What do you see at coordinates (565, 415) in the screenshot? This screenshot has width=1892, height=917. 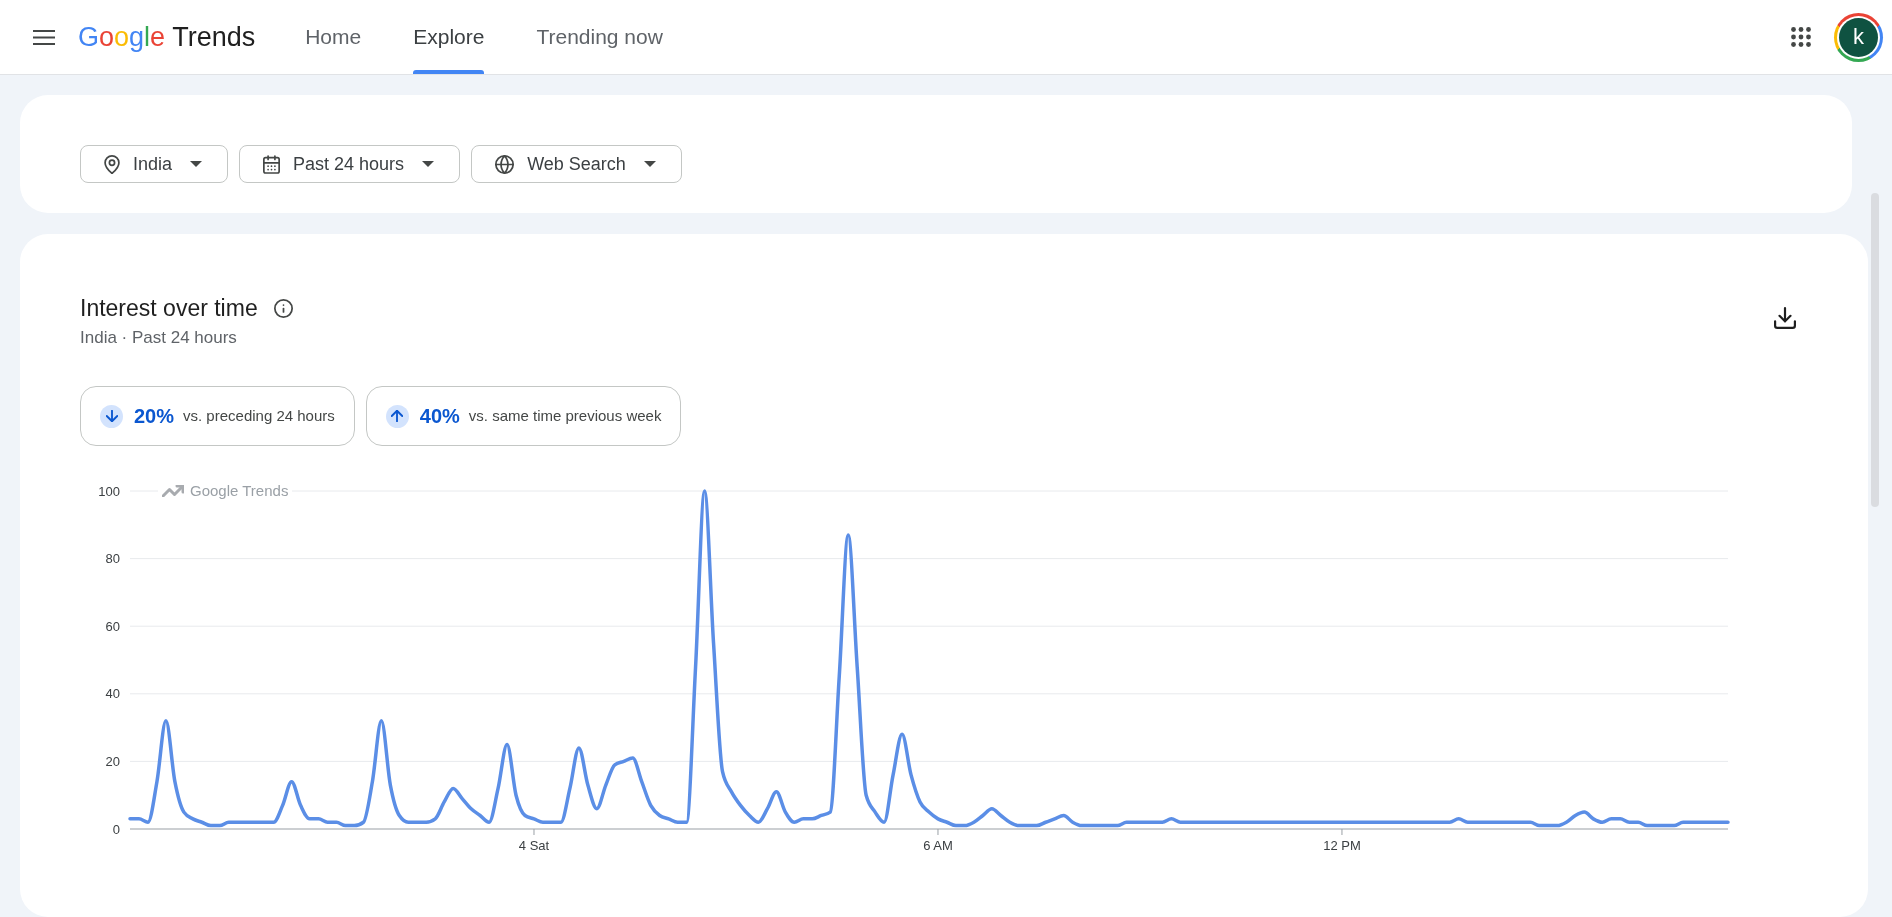 I see `comparison-label: vs. same time previous week` at bounding box center [565, 415].